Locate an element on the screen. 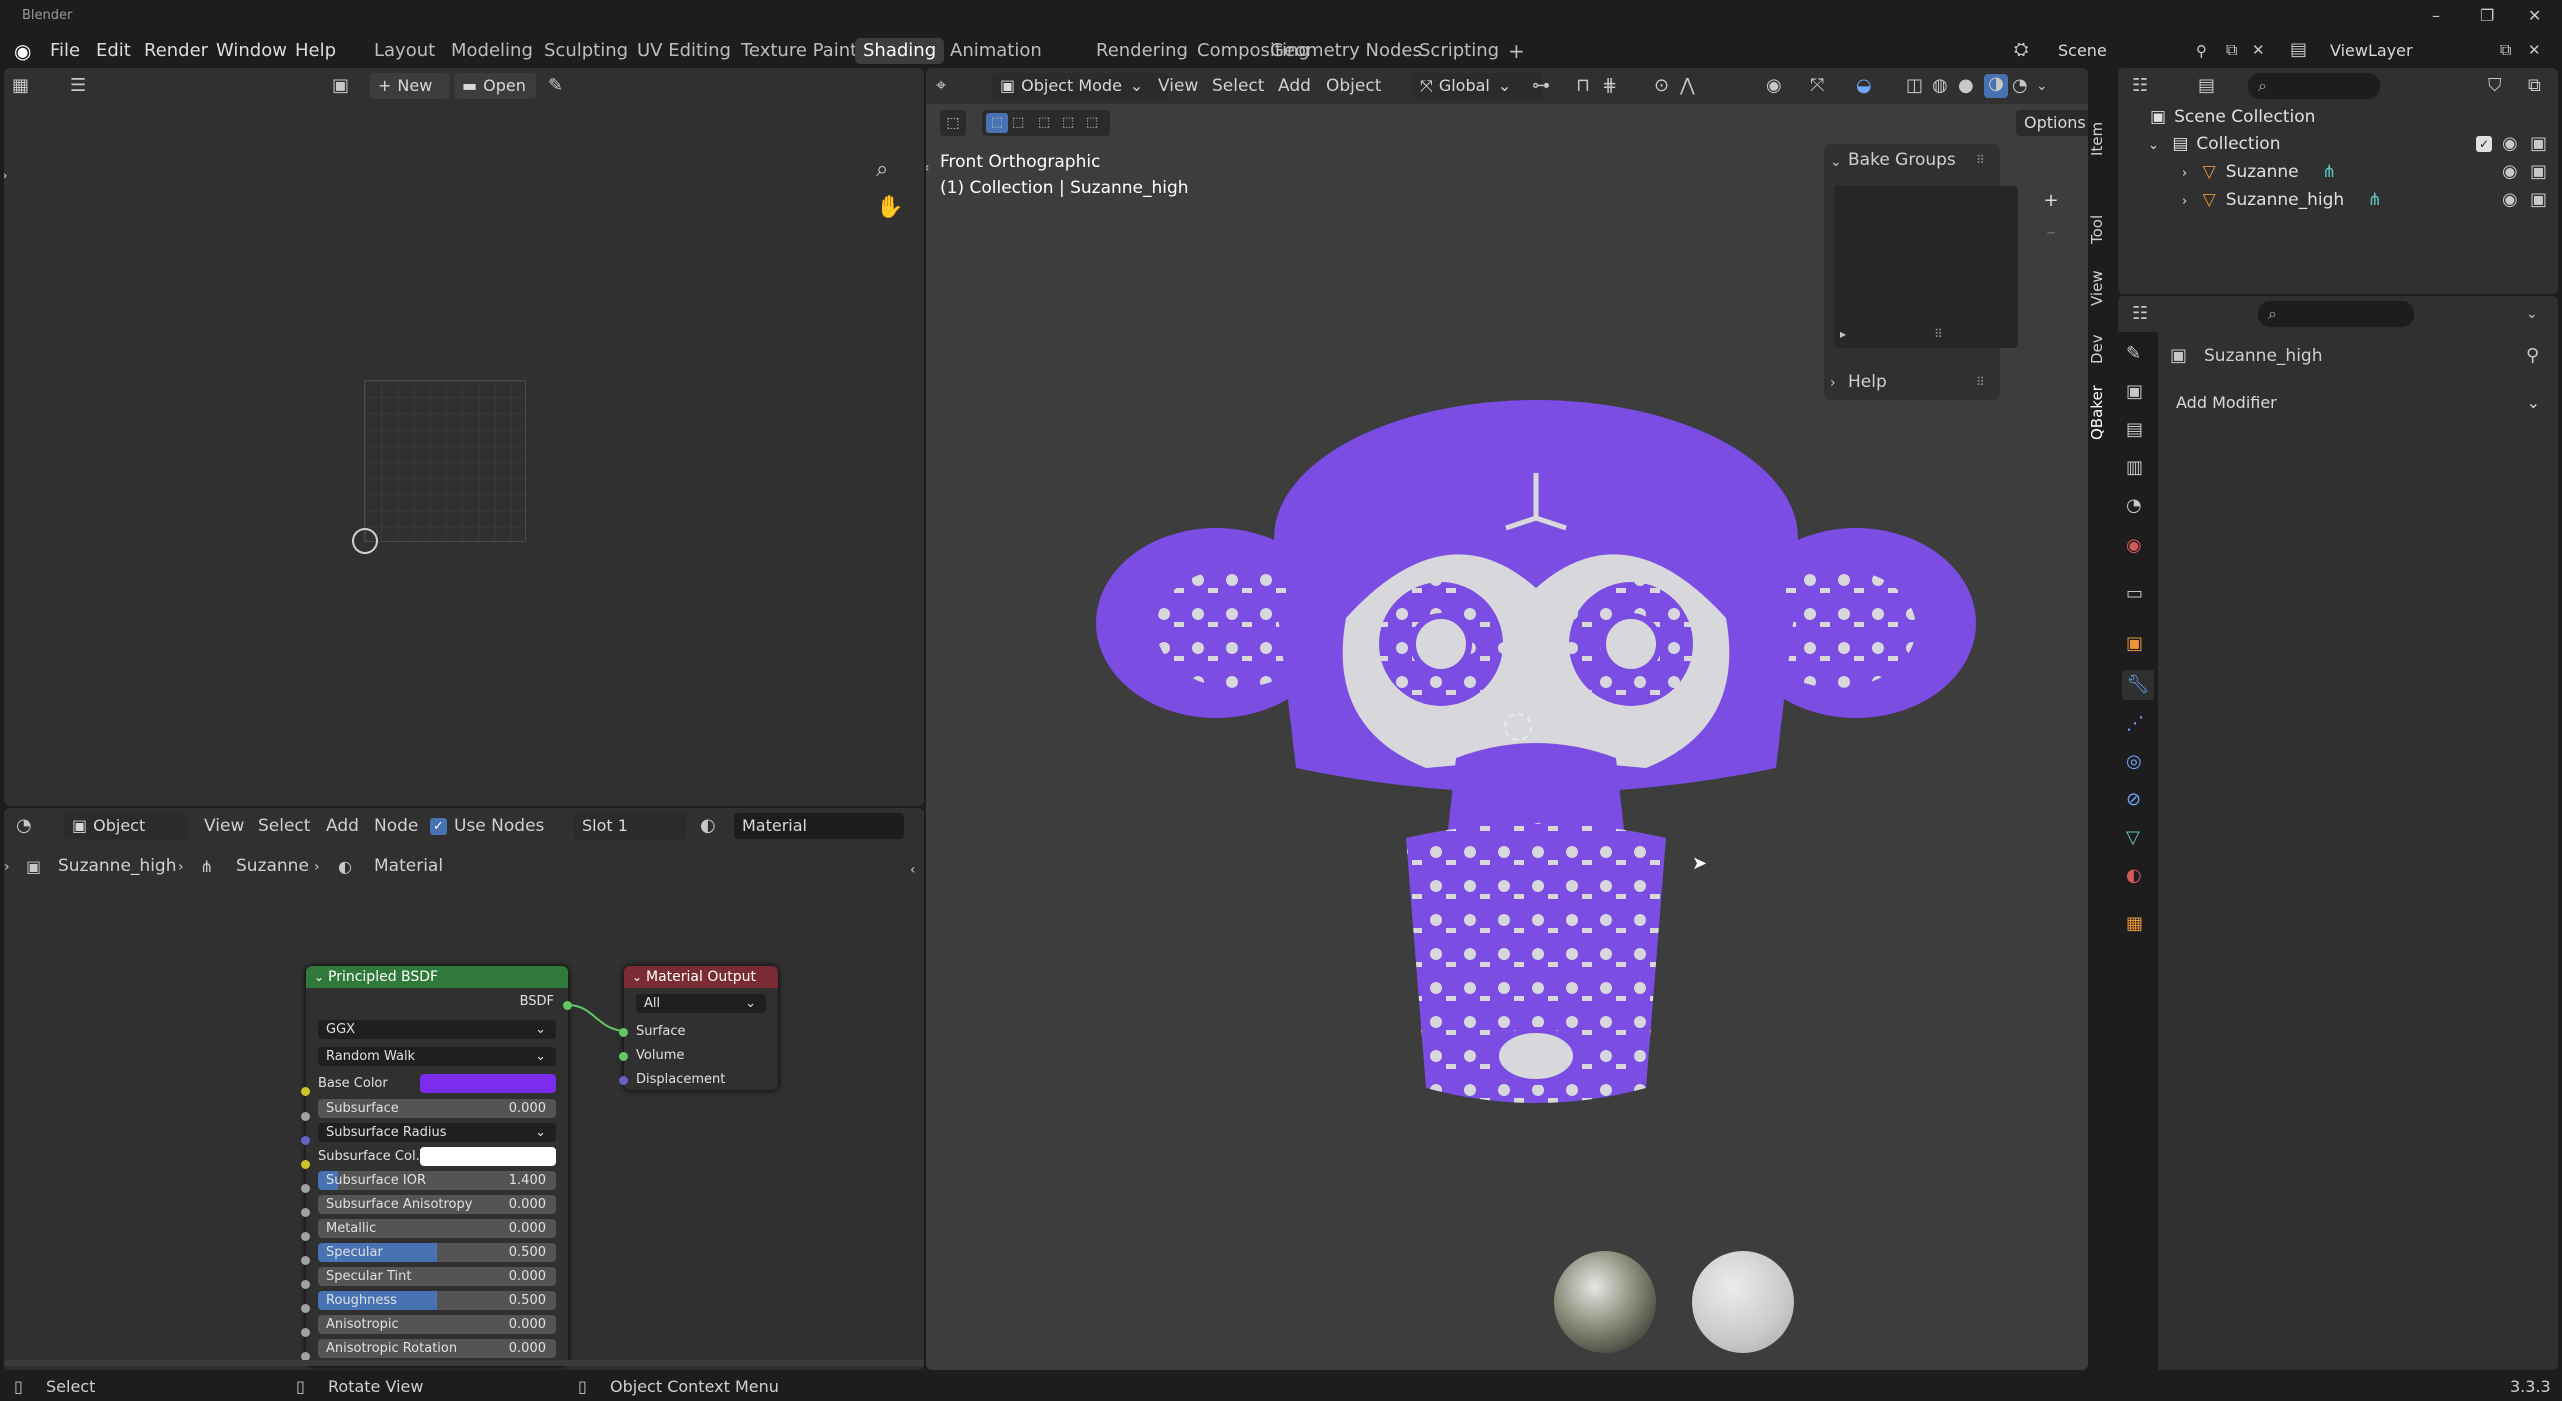 The height and width of the screenshot is (1401, 2562). menu-file: File is located at coordinates (65, 51).